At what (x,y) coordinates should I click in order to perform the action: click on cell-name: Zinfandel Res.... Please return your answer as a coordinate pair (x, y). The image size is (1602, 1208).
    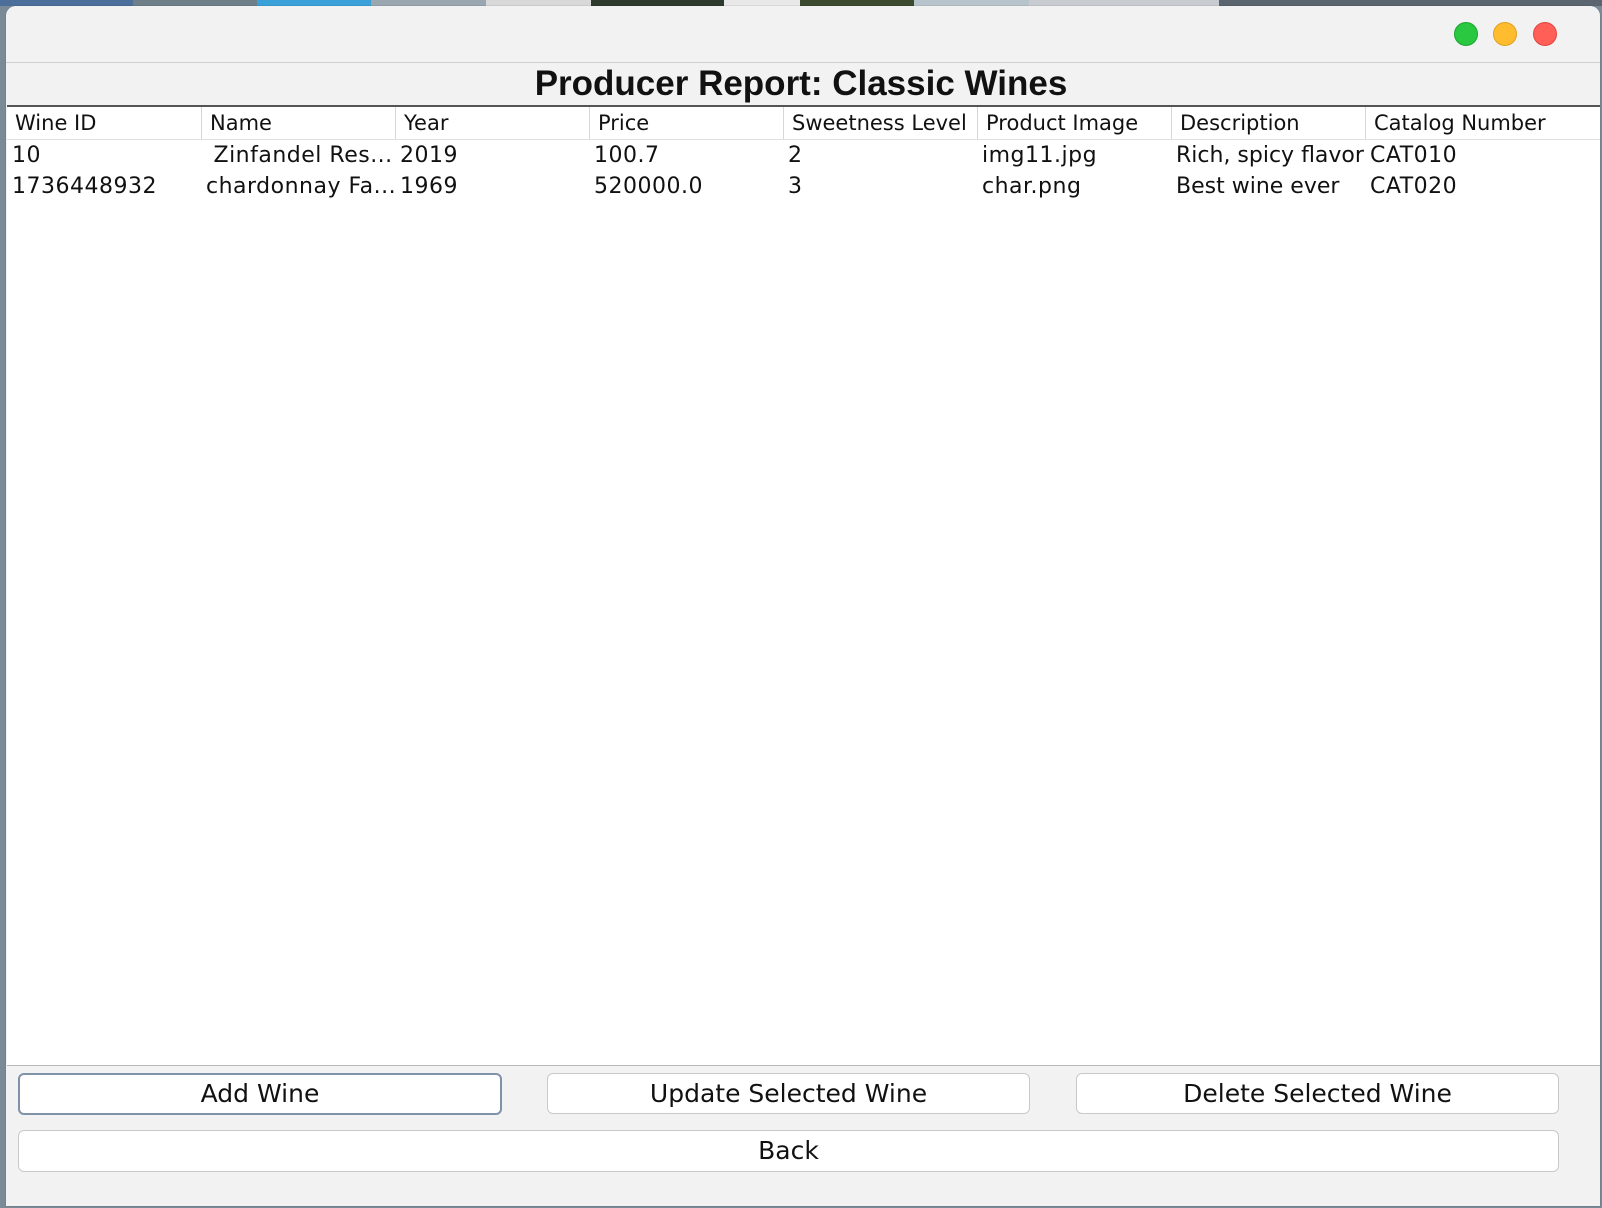
    Looking at the image, I should click on (298, 155).